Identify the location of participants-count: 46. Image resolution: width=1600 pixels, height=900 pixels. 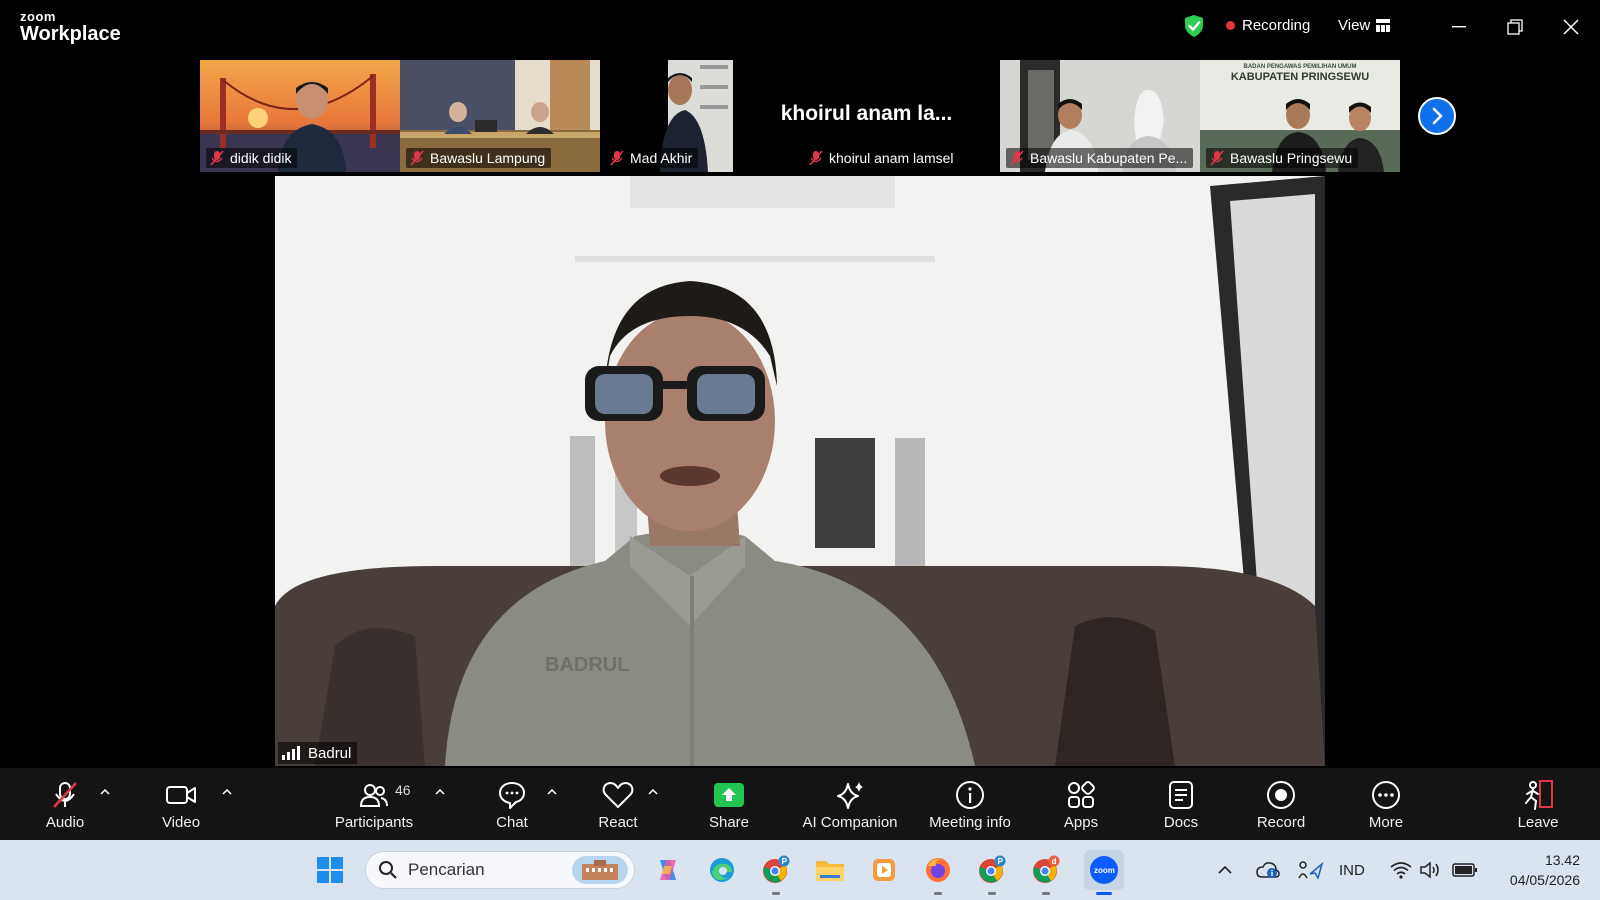
(403, 790).